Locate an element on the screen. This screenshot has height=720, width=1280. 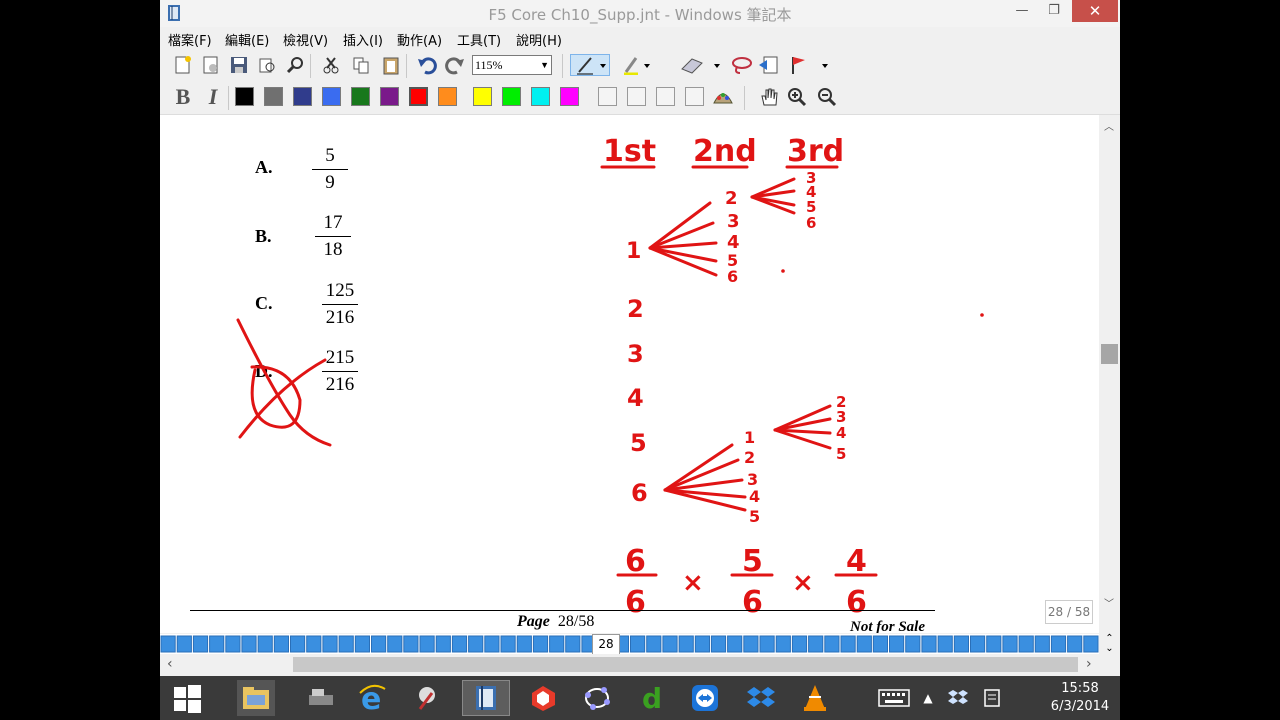
redo-icon is located at coordinates (455, 65).